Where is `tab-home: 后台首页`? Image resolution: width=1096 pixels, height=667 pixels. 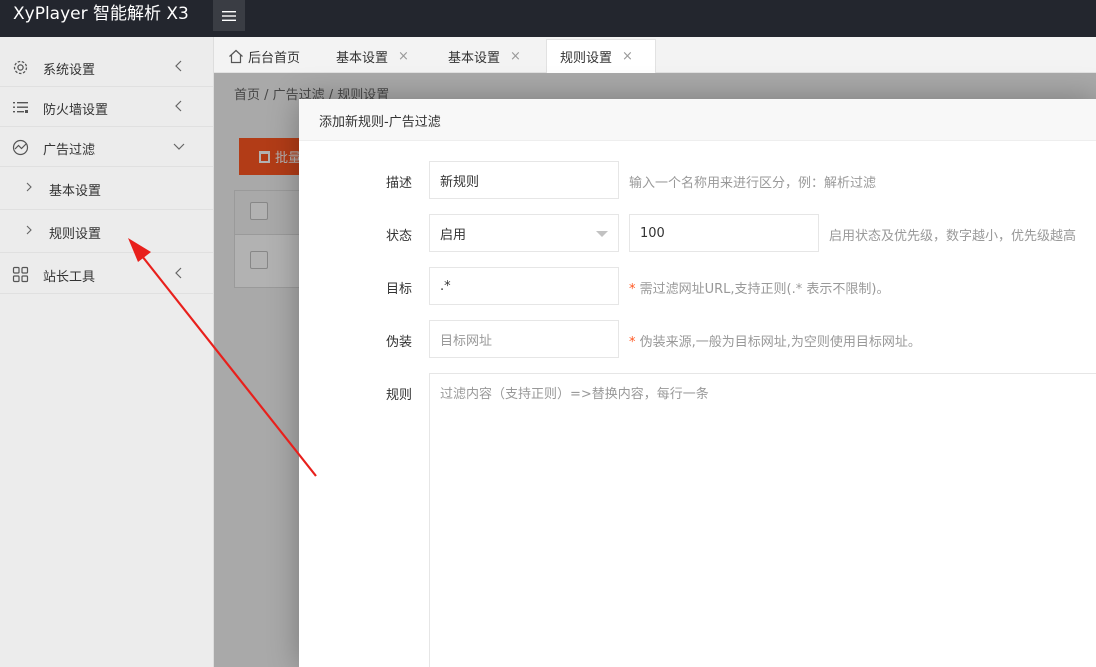
tab-home: 后台首页 is located at coordinates (264, 56).